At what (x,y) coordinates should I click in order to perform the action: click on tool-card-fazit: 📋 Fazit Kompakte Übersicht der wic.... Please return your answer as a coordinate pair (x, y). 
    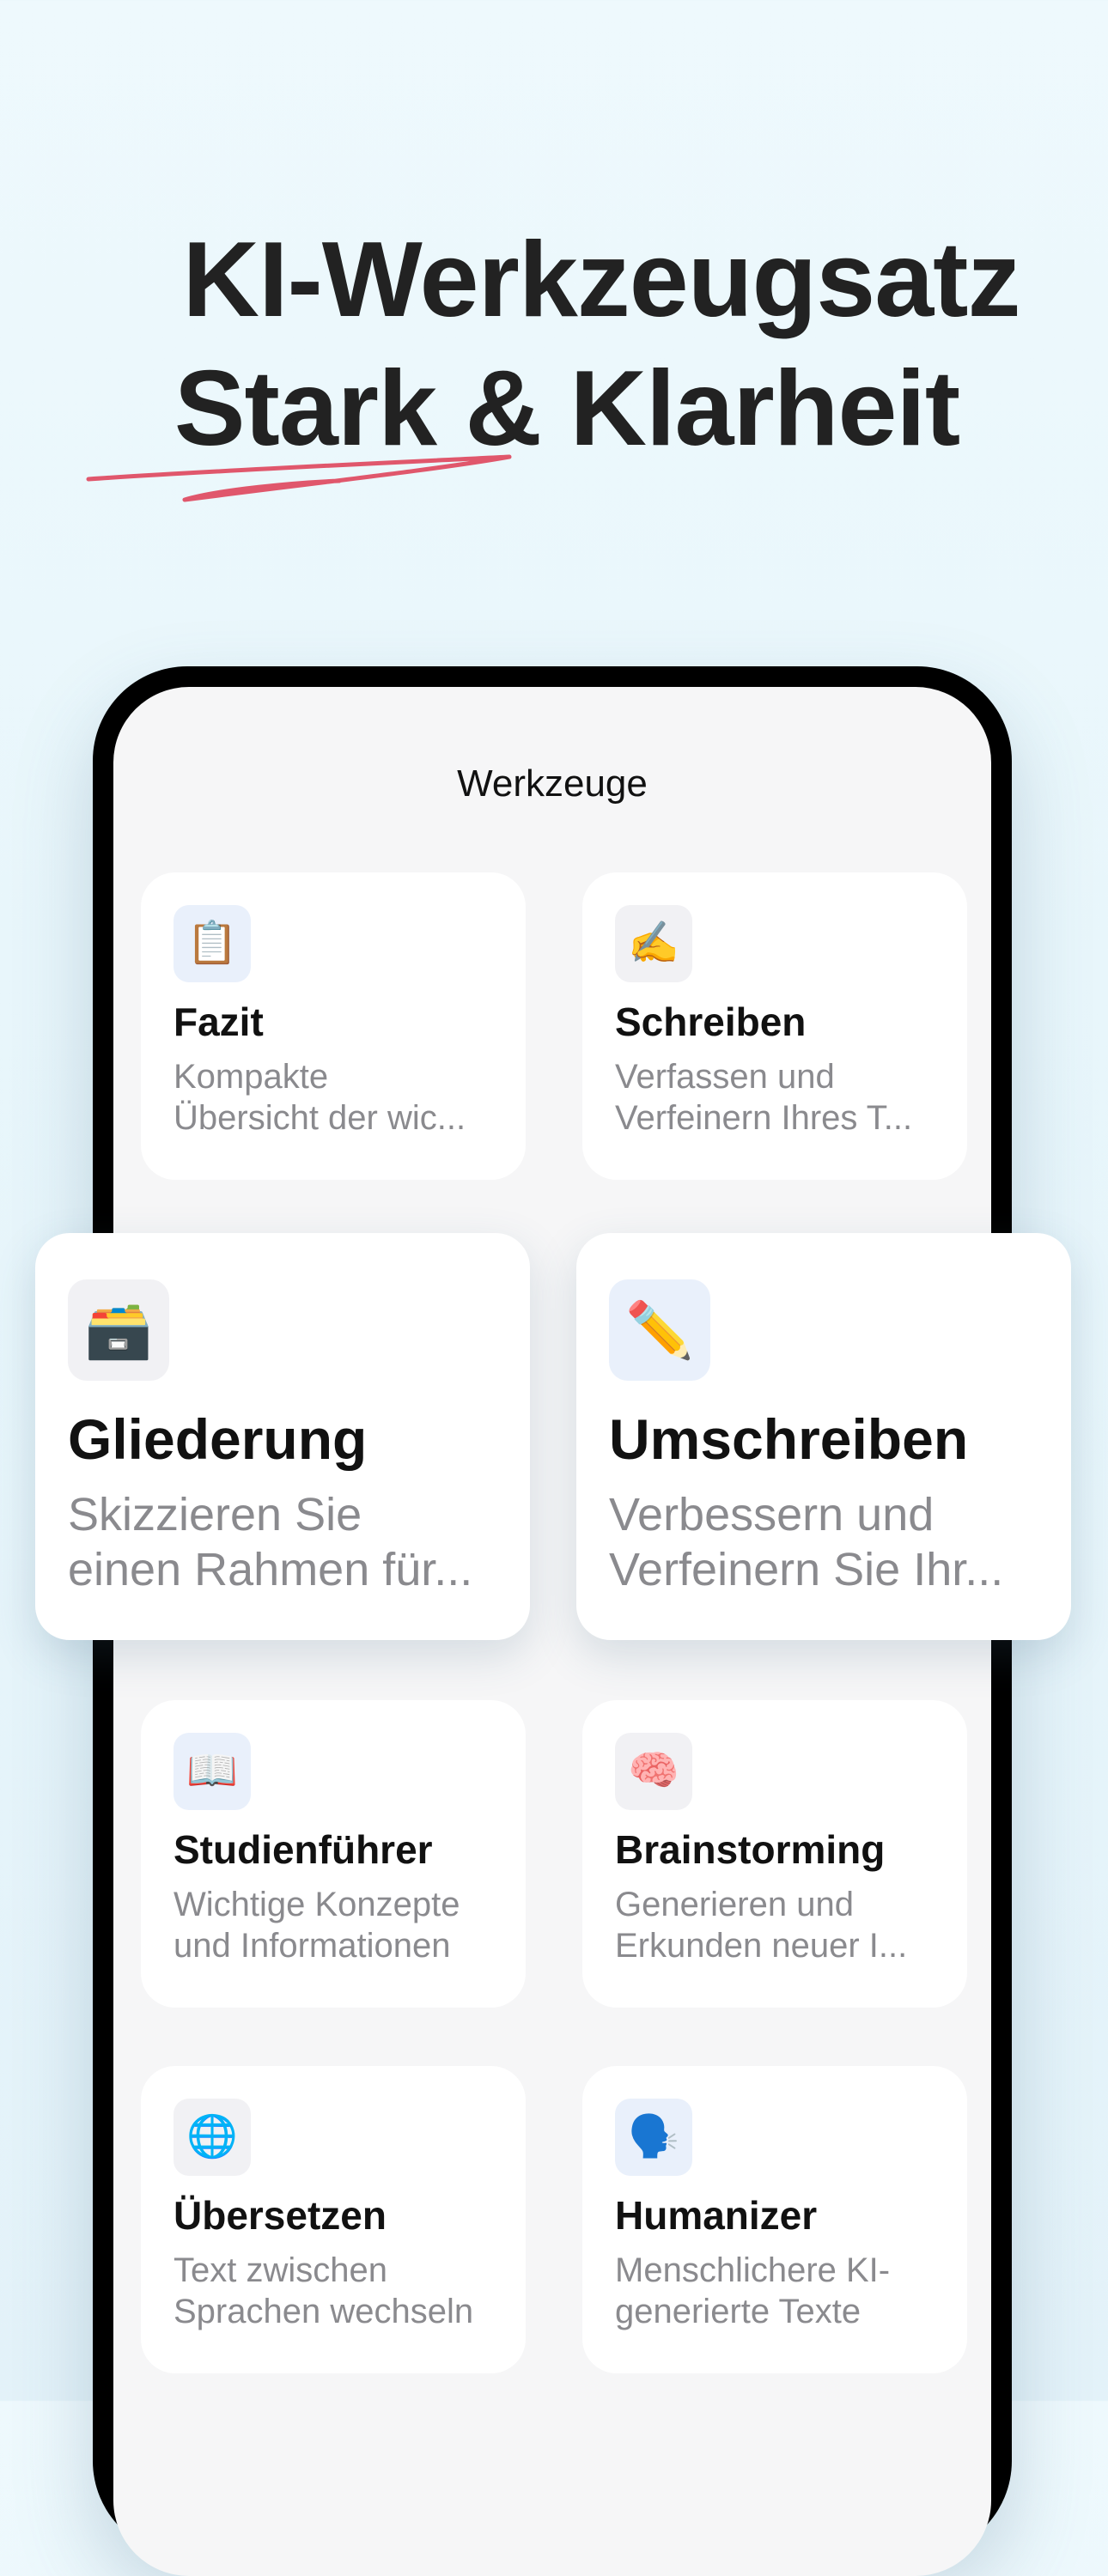
    Looking at the image, I should click on (333, 1026).